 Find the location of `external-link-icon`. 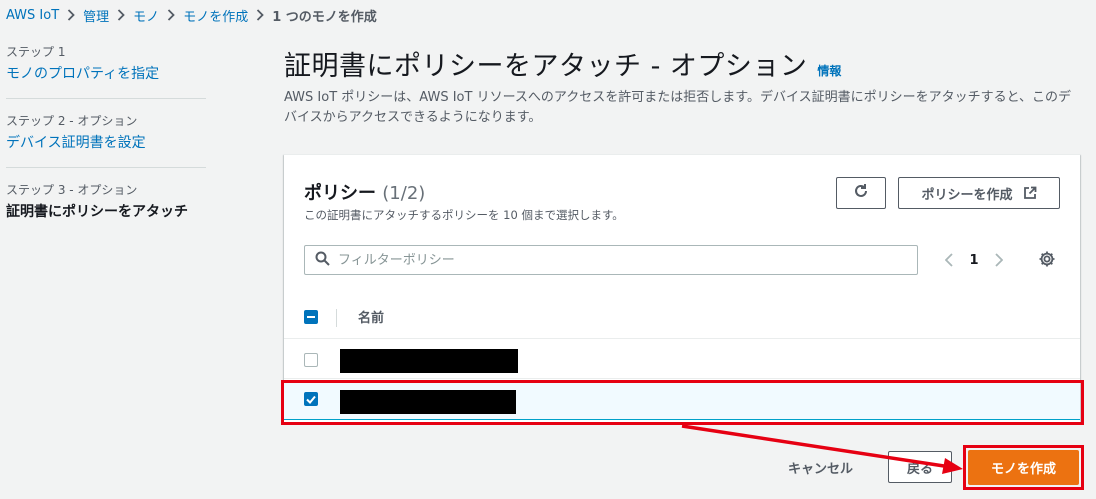

external-link-icon is located at coordinates (1030, 193).